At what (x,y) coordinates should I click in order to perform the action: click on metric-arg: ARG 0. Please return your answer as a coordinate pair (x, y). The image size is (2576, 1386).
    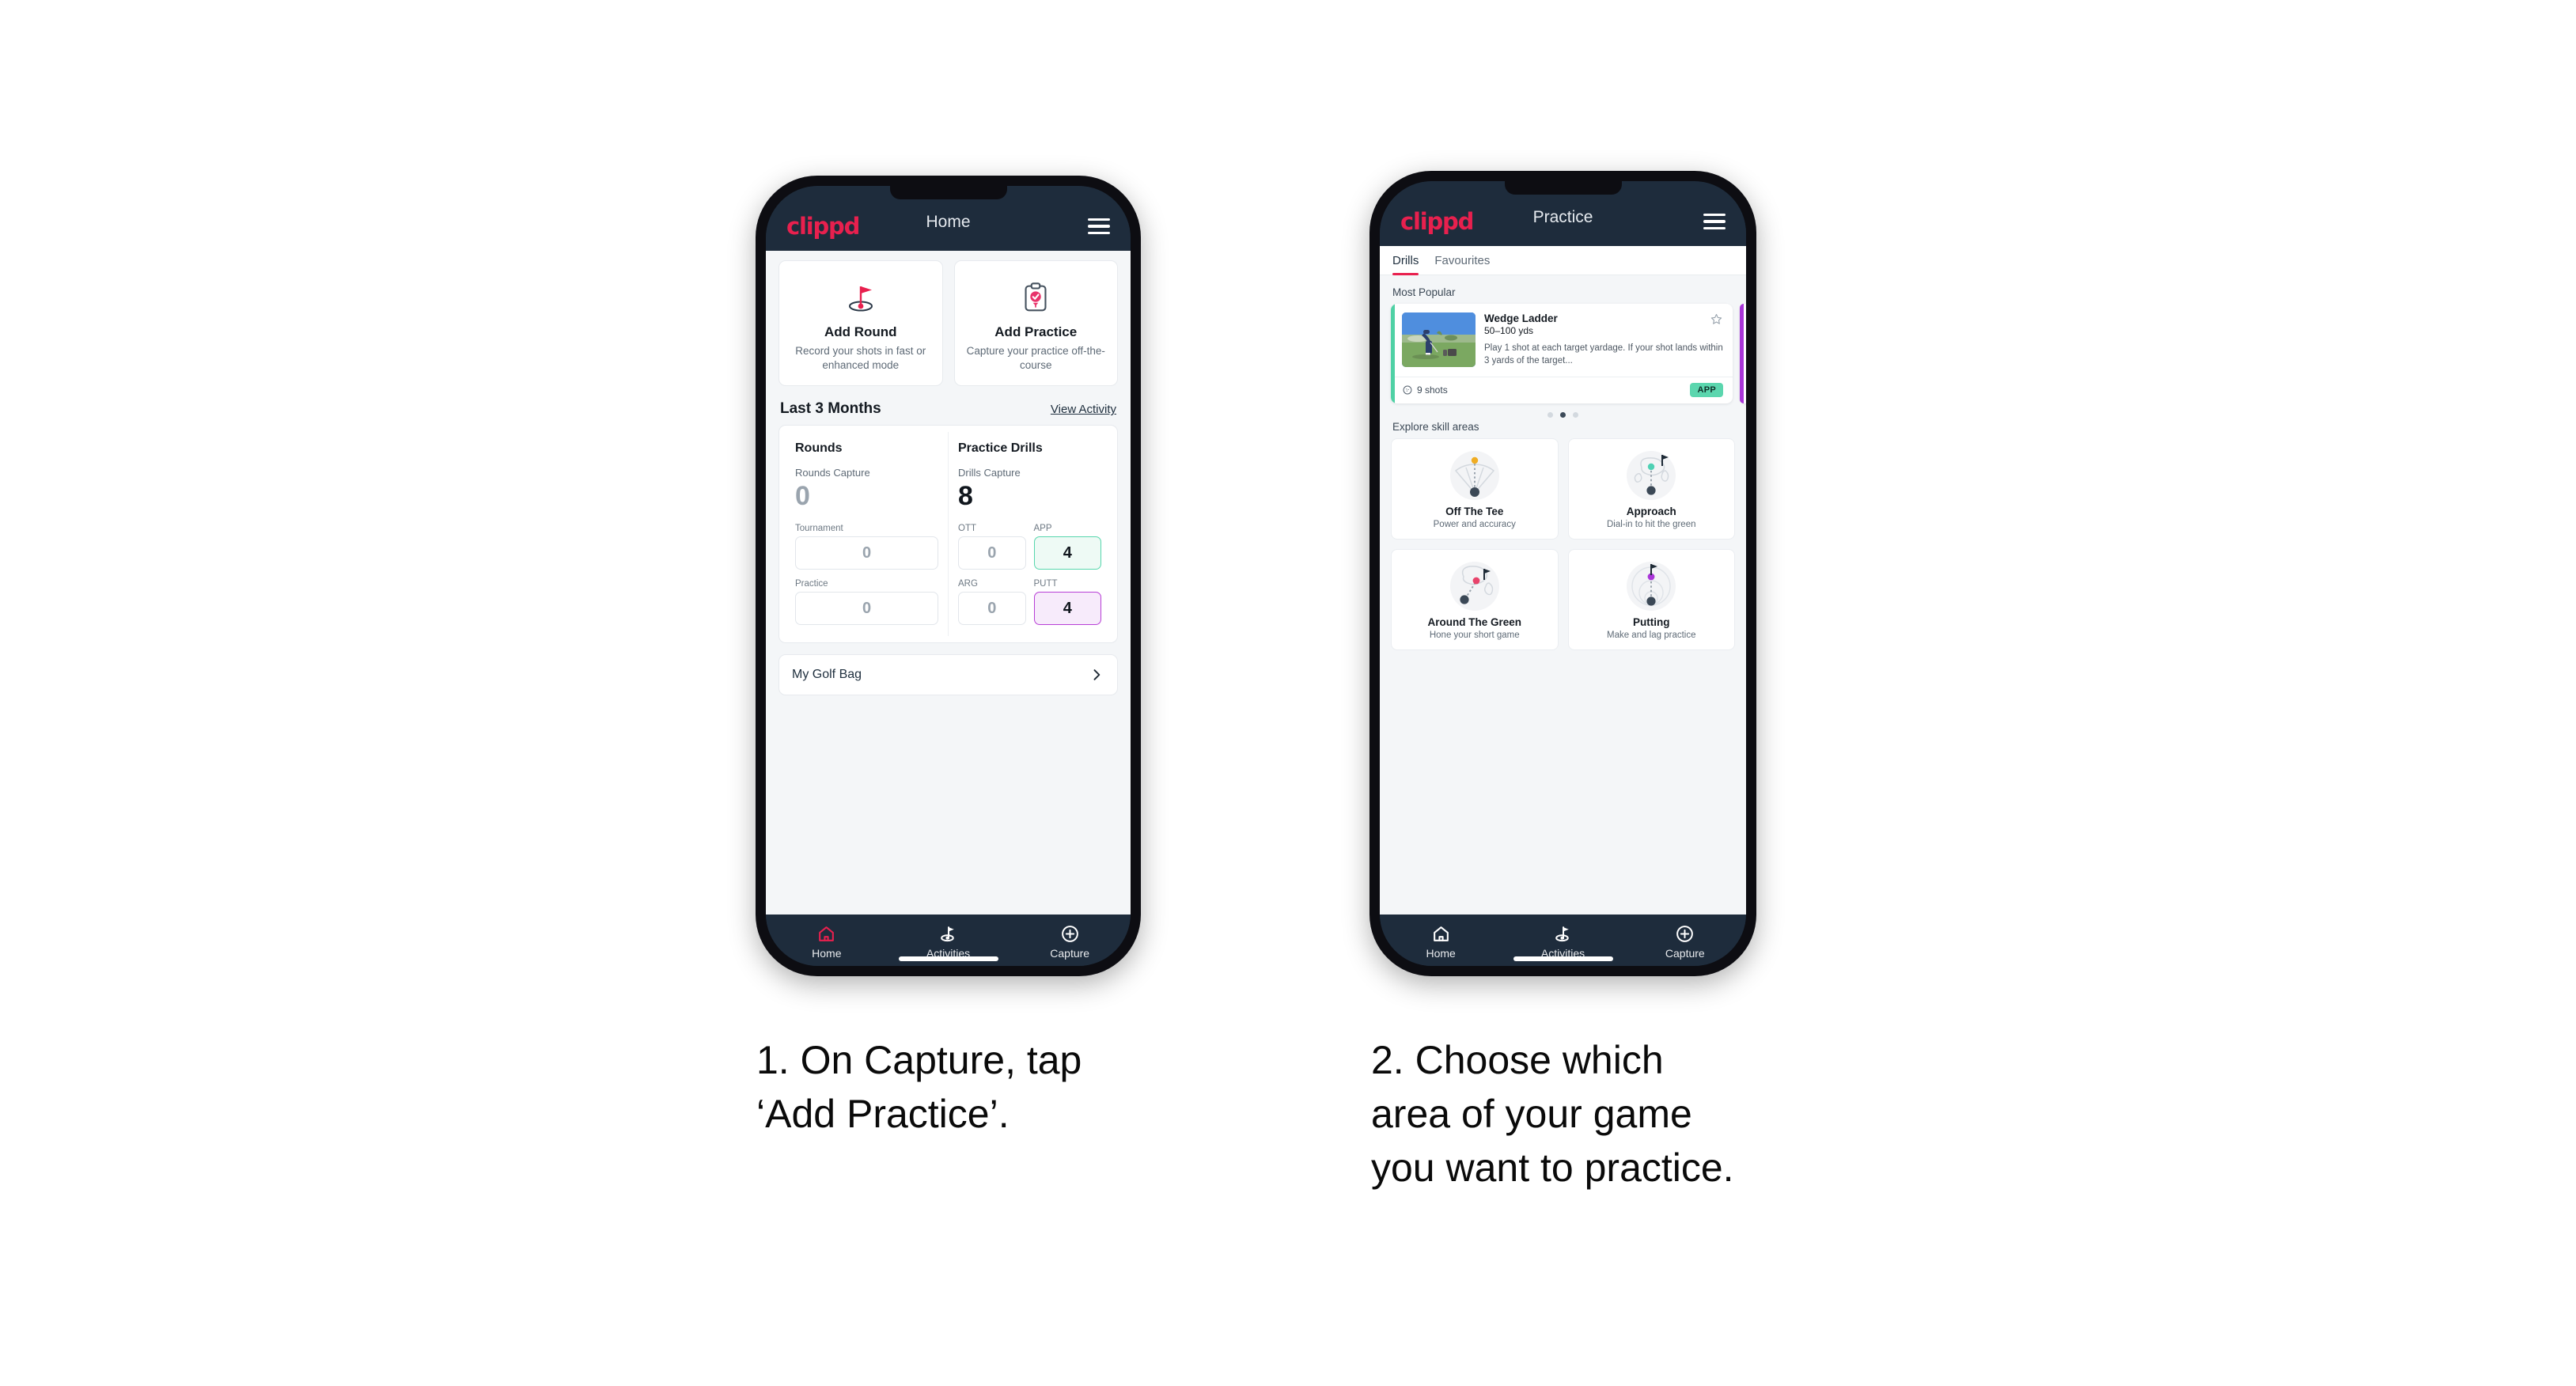
    Looking at the image, I should click on (992, 603).